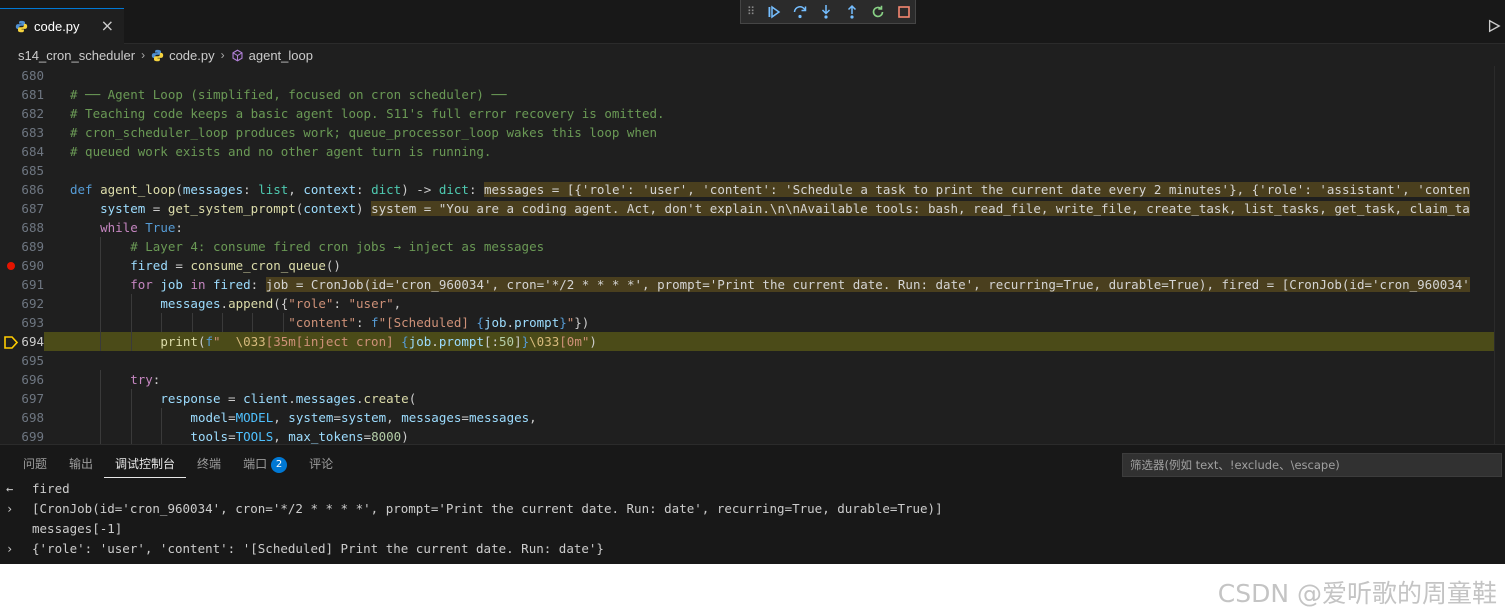 The image size is (1505, 615). I want to click on code-line: 690 fired = consume_cron_queue(), so click(752, 265).